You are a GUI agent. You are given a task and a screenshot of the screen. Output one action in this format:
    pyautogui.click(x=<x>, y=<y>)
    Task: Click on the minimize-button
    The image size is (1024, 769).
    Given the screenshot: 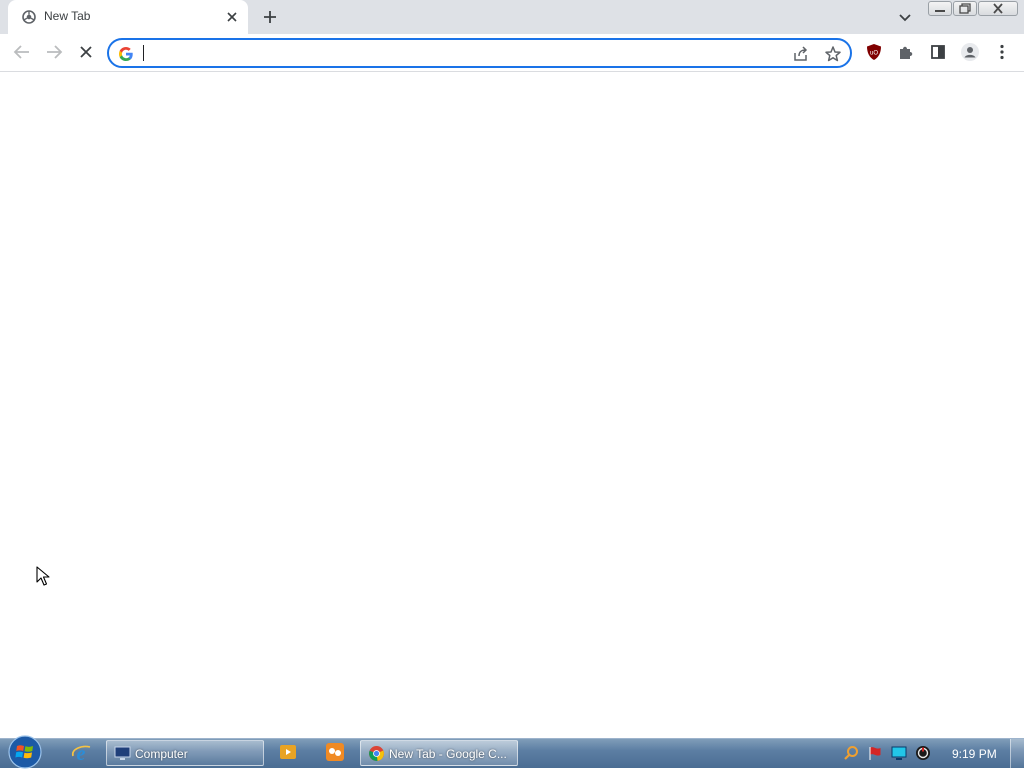 What is the action you would take?
    pyautogui.click(x=940, y=8)
    